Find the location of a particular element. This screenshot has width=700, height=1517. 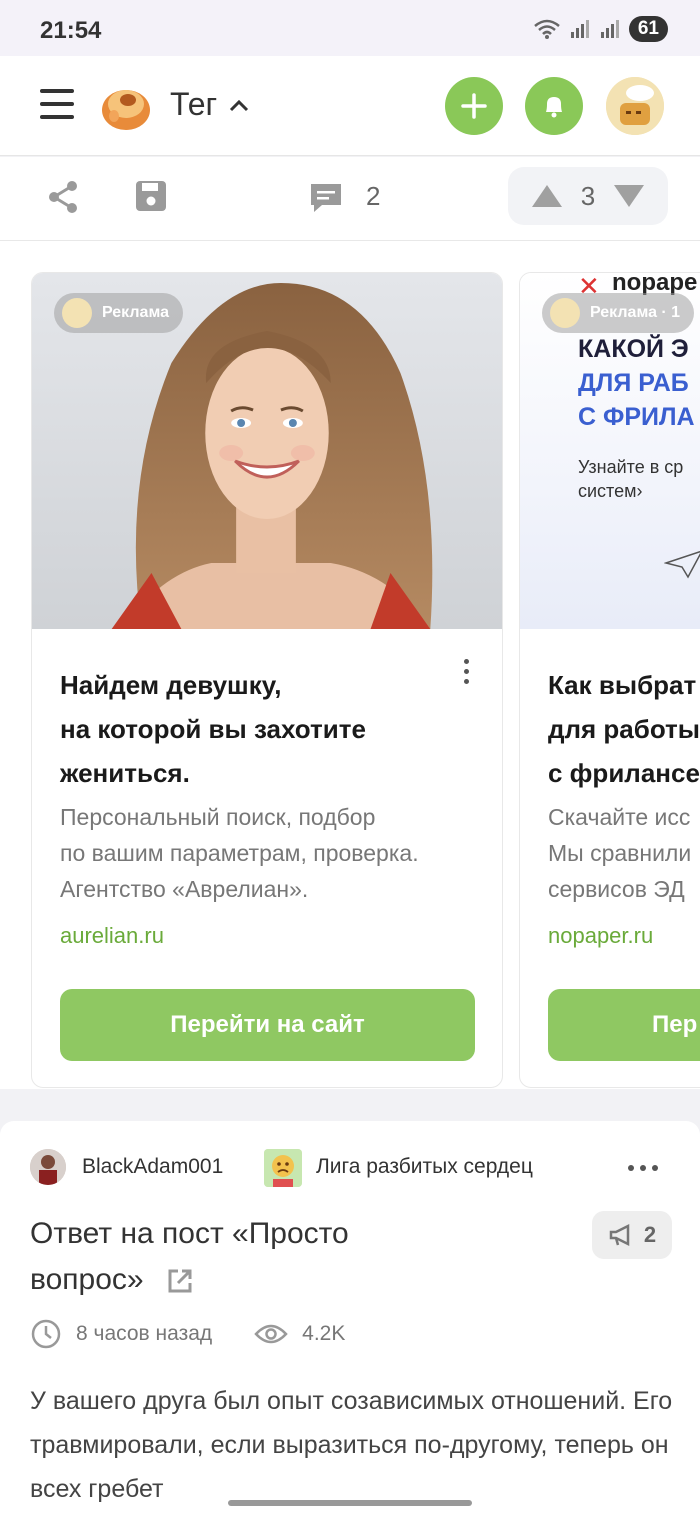

header-title: Тег is located at coordinates (209, 104).